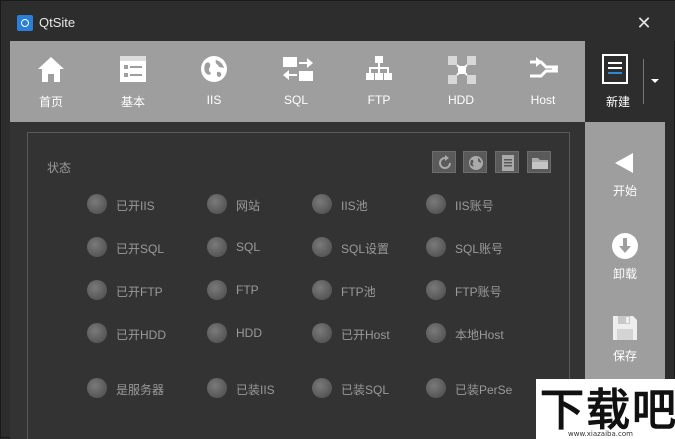  I want to click on toolbar-basic-button: 基本, so click(133, 81).